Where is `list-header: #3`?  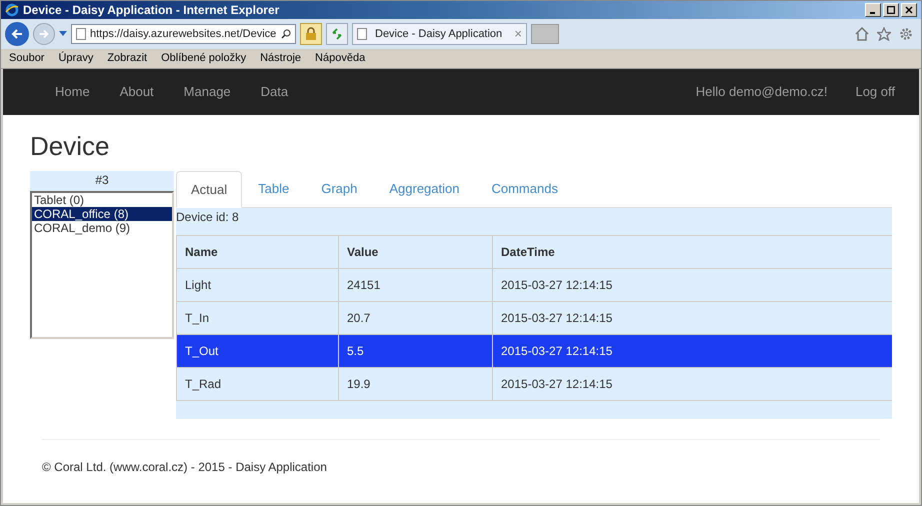
list-header: #3 is located at coordinates (102, 181).